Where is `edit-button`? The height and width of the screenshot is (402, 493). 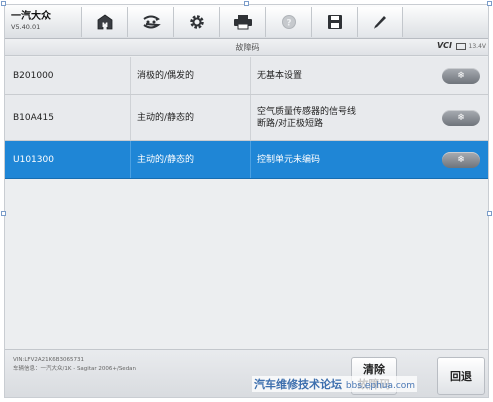
edit-button is located at coordinates (380, 22).